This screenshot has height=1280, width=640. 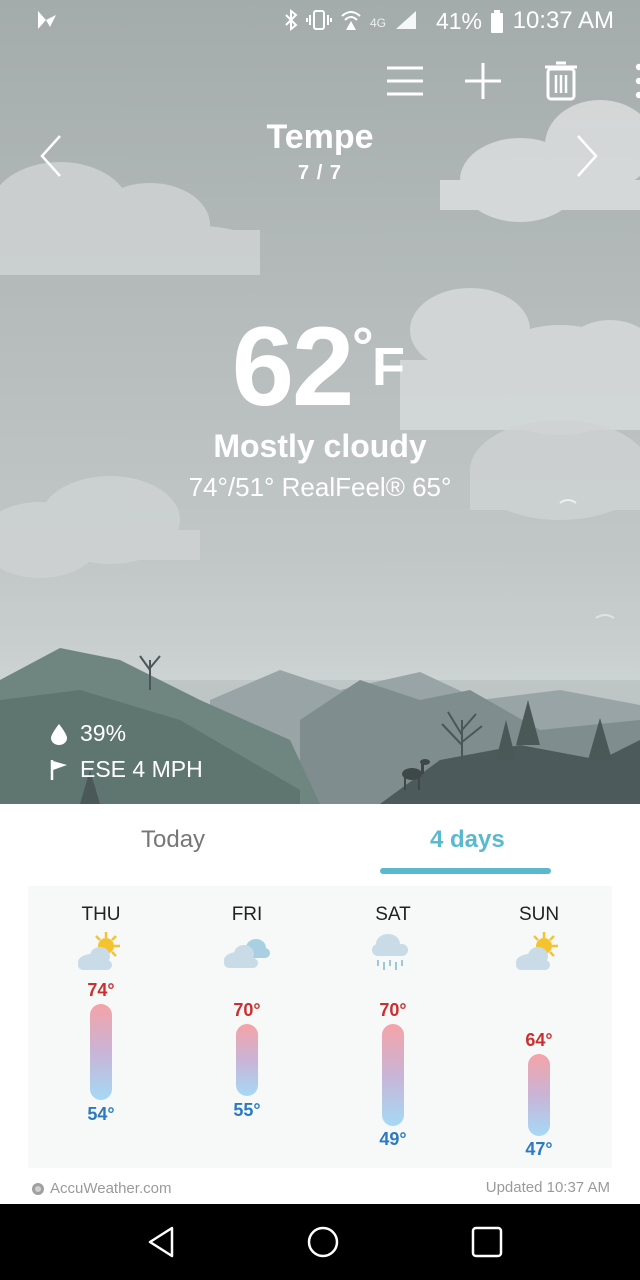 I want to click on status-icons: 4G, so click(x=351, y=22).